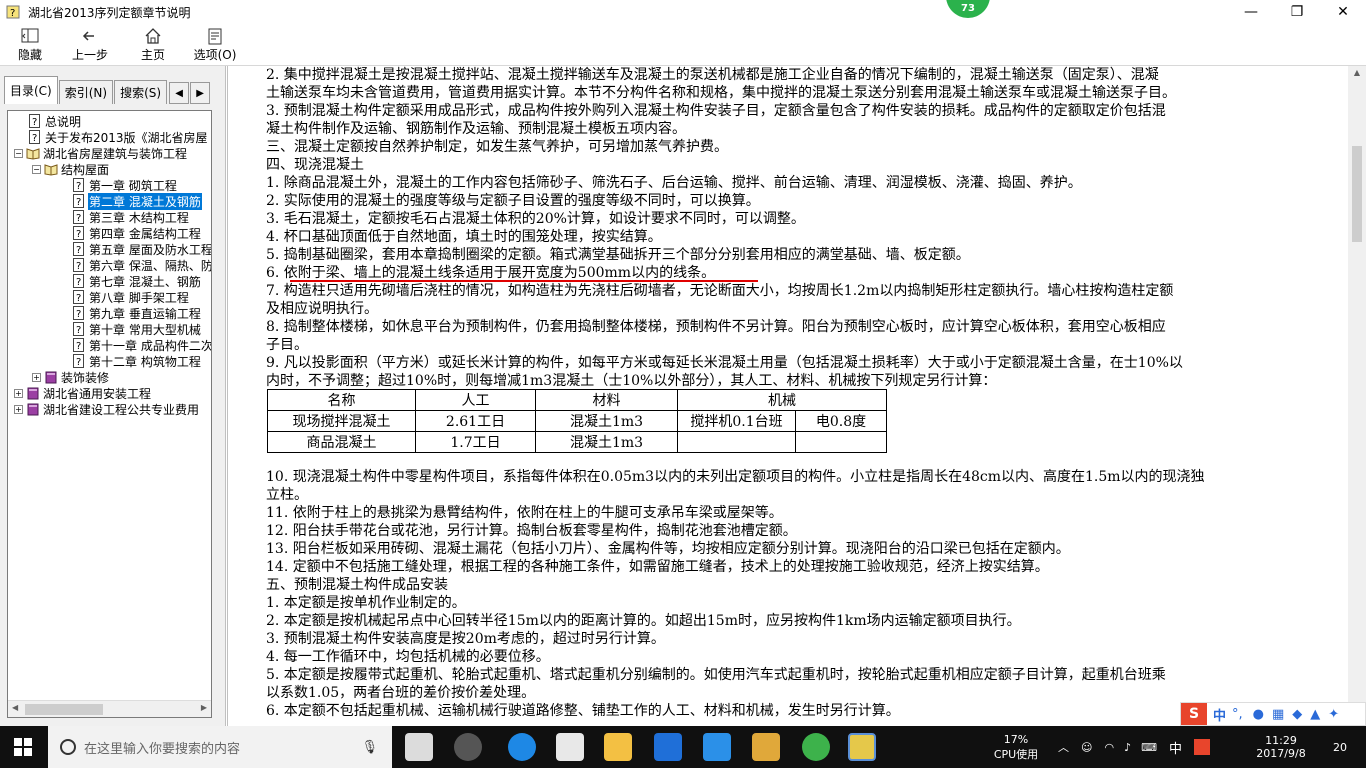  I want to click on people-icon: ☺, so click(1086, 747).